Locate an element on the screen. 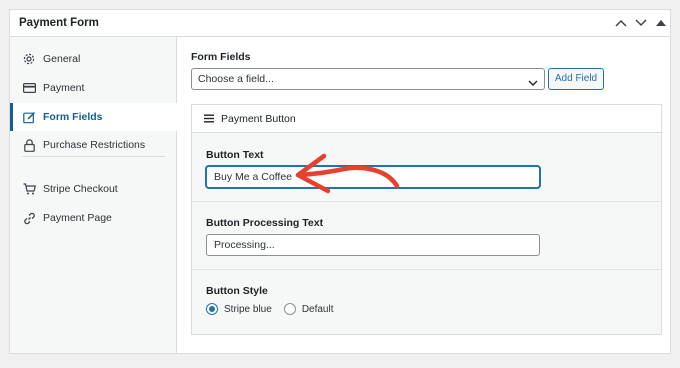 This screenshot has width=680, height=368. sidebar-item-label: Stripe Checkout is located at coordinates (80, 189).